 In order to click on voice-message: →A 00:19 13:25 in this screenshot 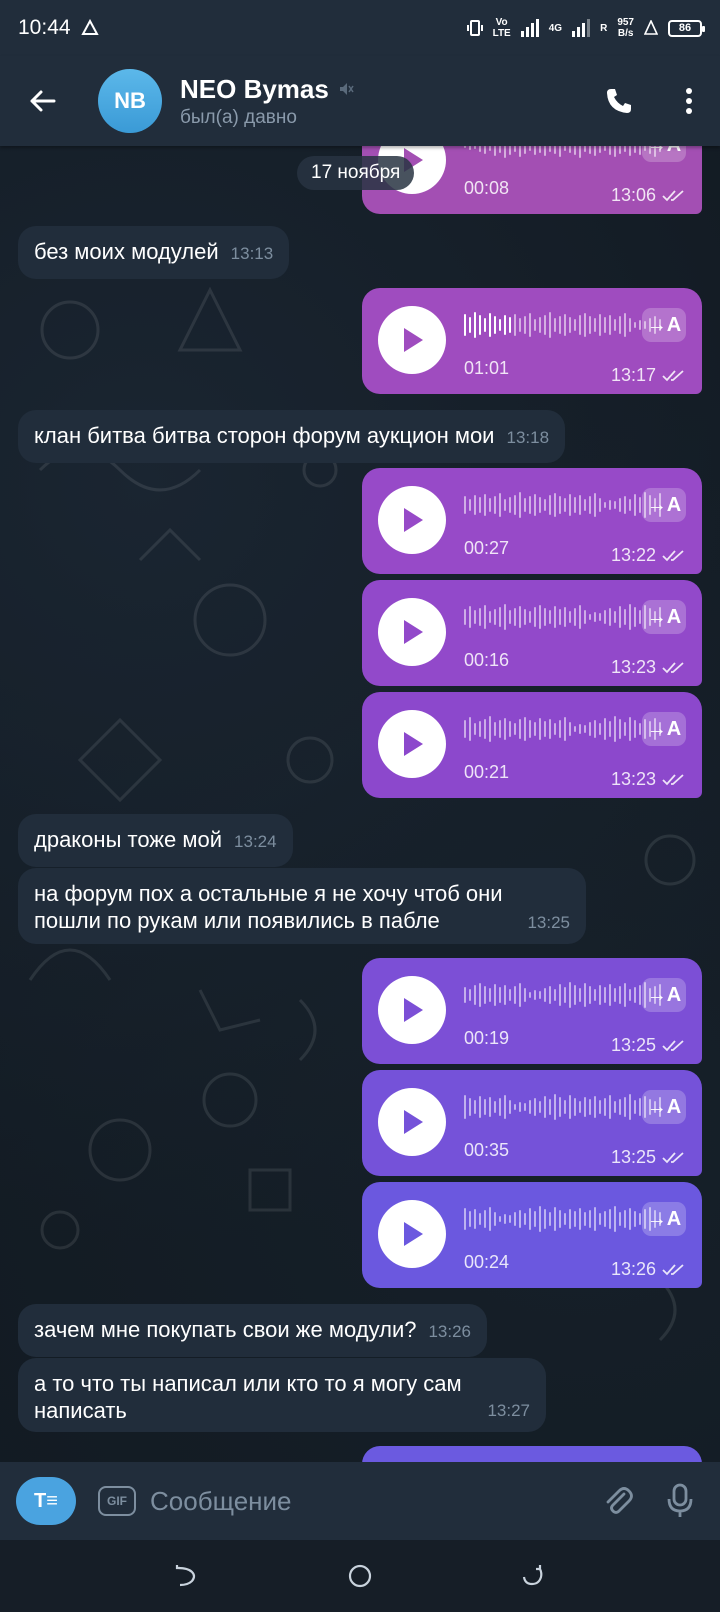, I will do `click(532, 1011)`.